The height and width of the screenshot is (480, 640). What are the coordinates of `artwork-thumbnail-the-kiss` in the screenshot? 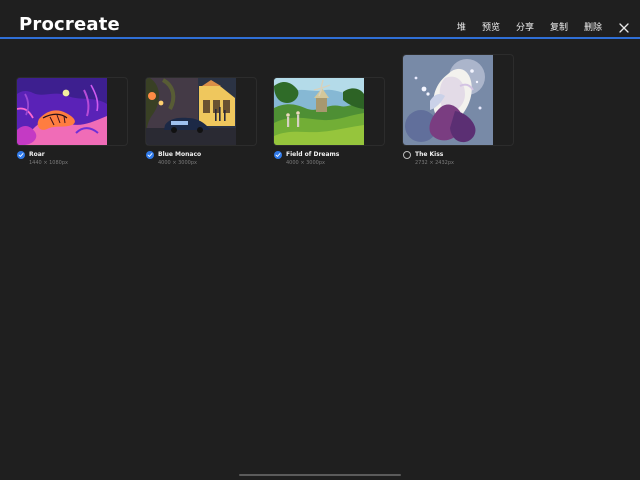 It's located at (458, 100).